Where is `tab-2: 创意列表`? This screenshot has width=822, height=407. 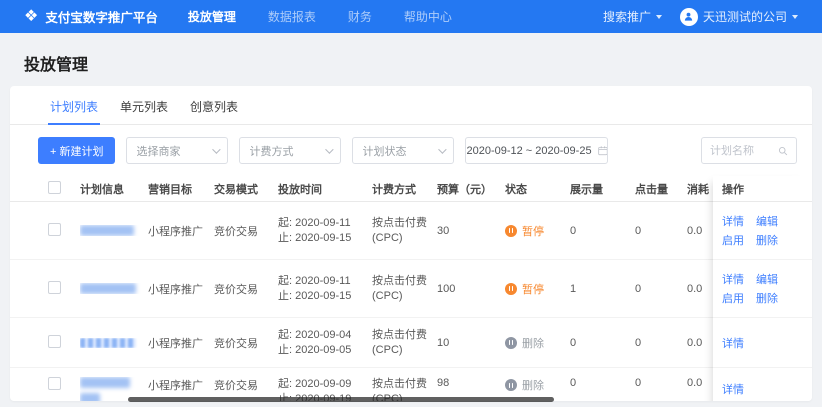 tab-2: 创意列表 is located at coordinates (214, 110).